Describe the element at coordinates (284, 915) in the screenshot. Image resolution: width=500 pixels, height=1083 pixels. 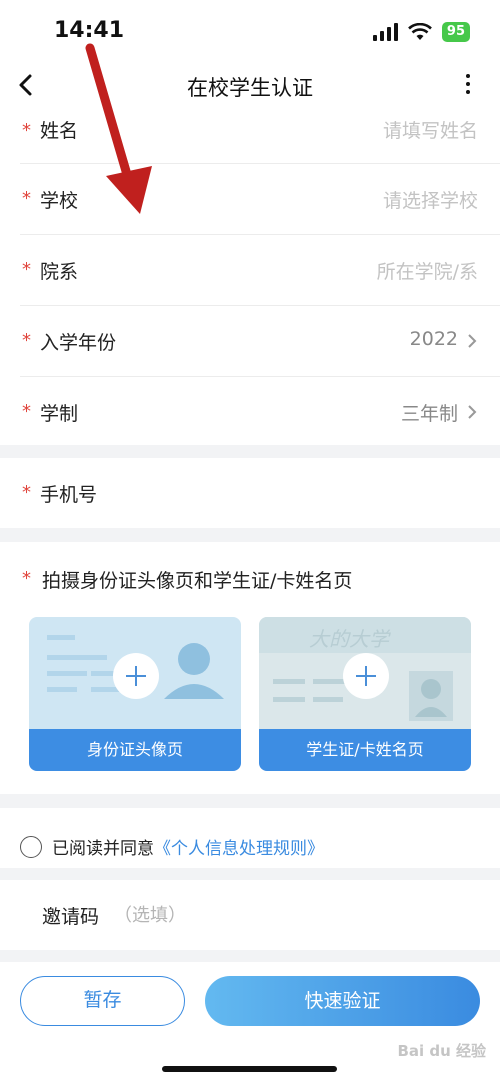
I see `invite-input` at that location.